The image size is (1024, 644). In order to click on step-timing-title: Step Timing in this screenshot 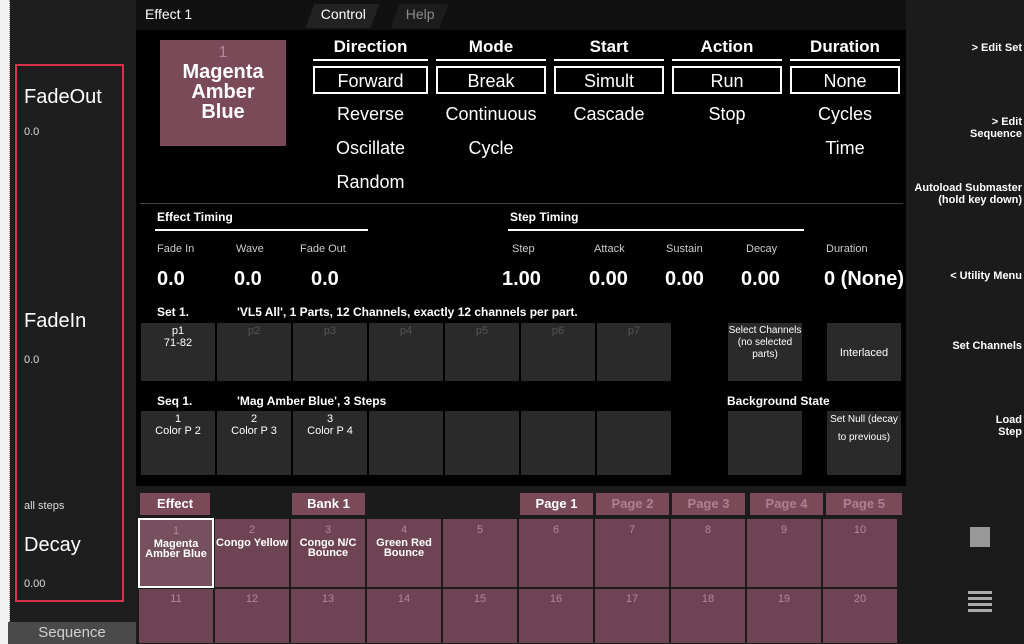, I will do `click(544, 217)`.